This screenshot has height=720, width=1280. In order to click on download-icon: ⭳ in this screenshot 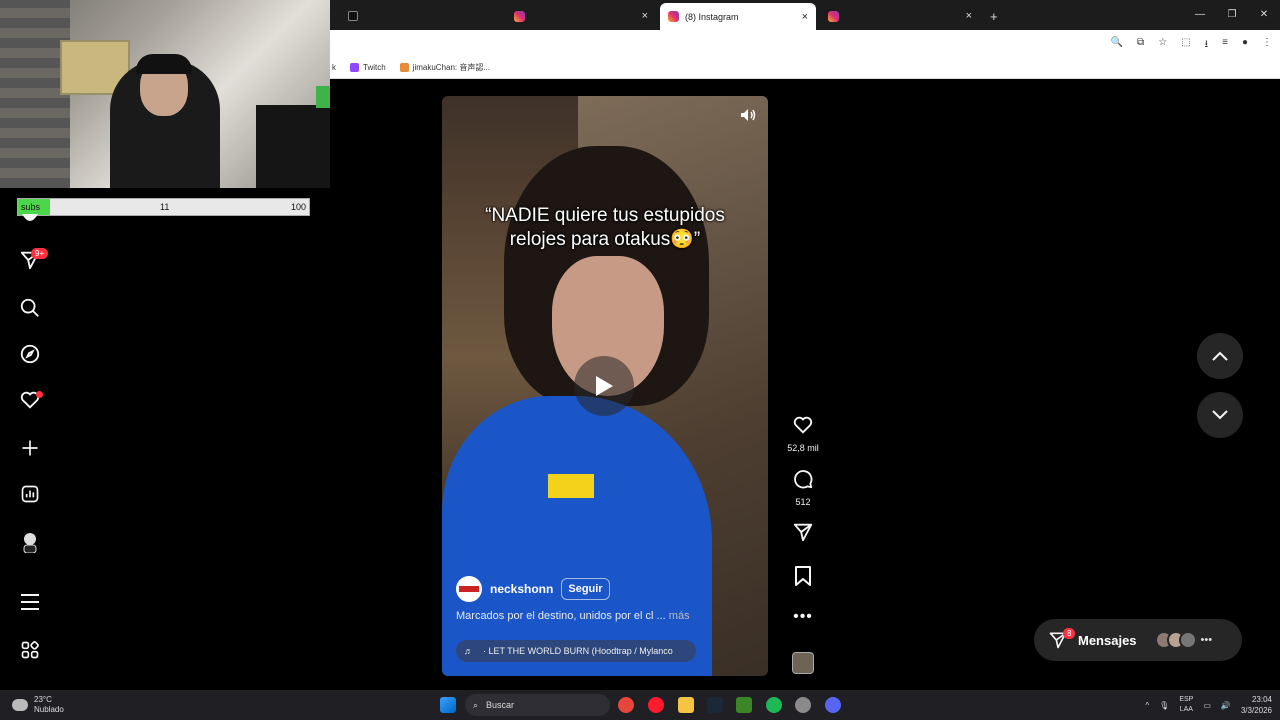, I will do `click(1207, 45)`.